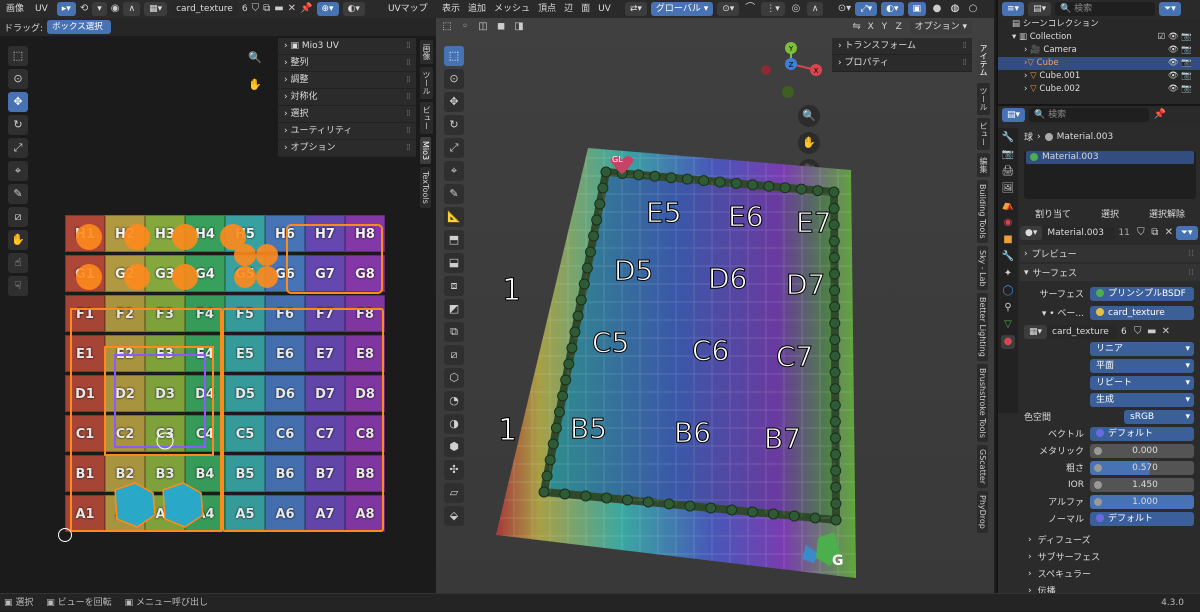 This screenshot has height=612, width=1200. I want to click on outliner-filter-icon: ▤▾, so click(1040, 9).